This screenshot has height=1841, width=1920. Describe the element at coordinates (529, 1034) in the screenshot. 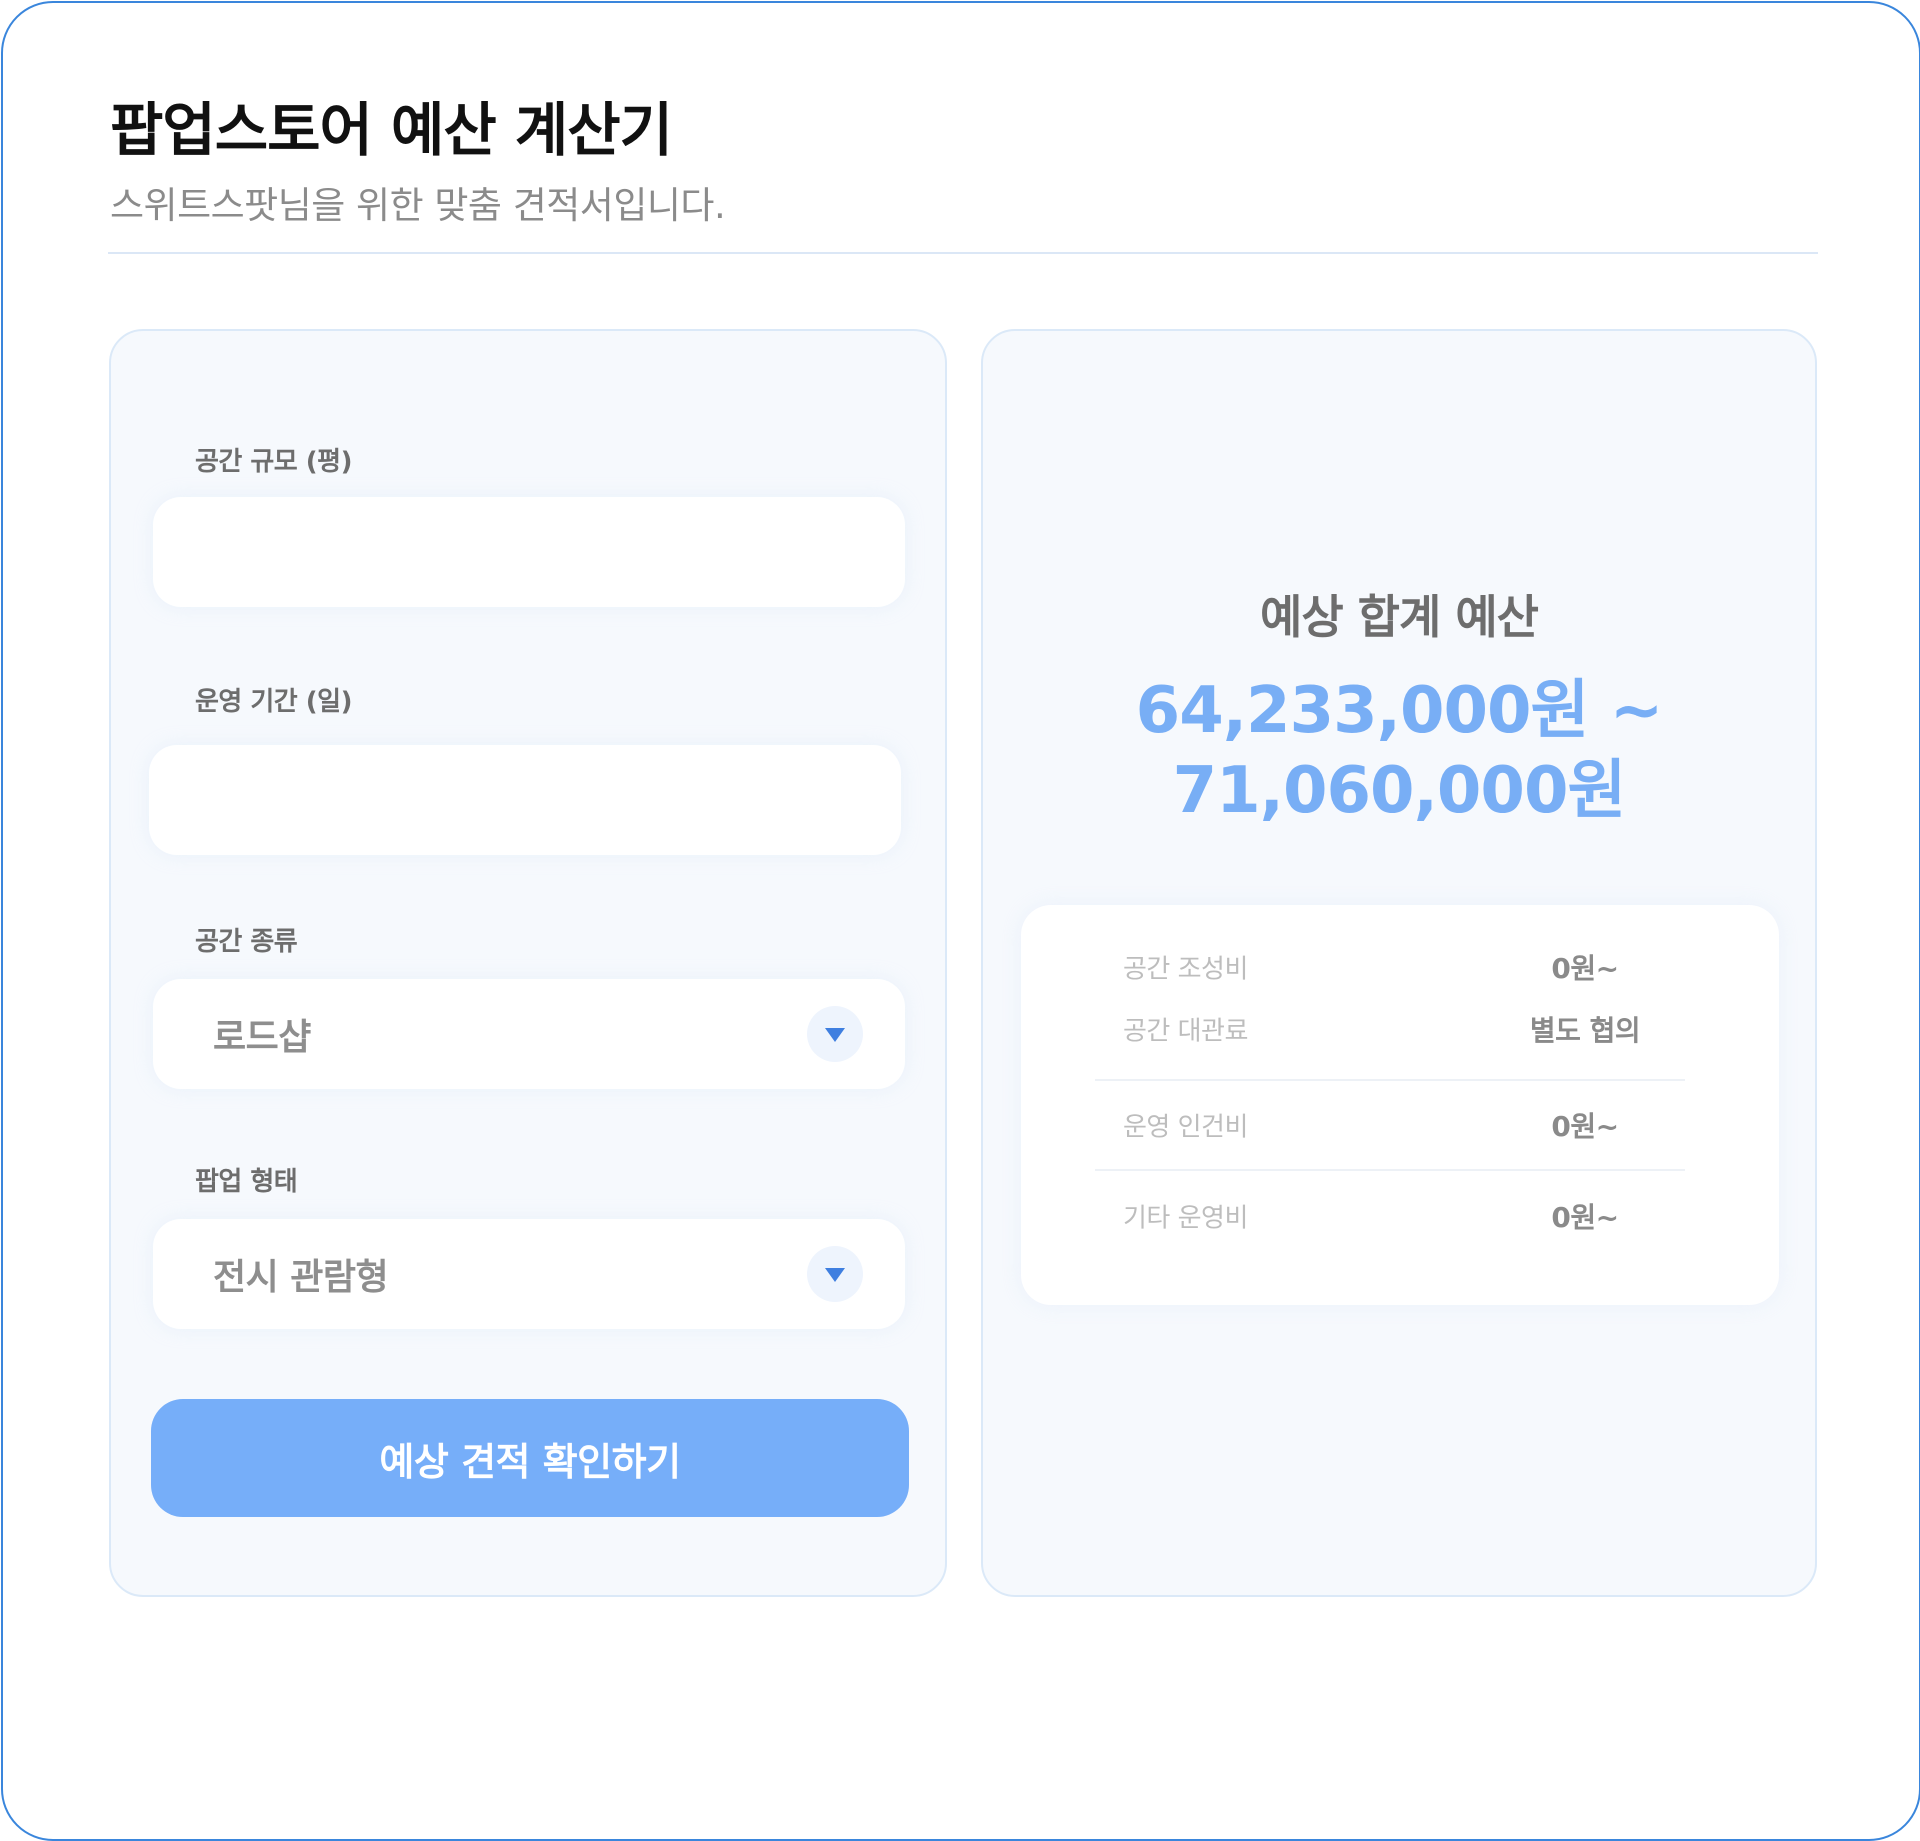

I see `space-type-select: 로드샵` at that location.